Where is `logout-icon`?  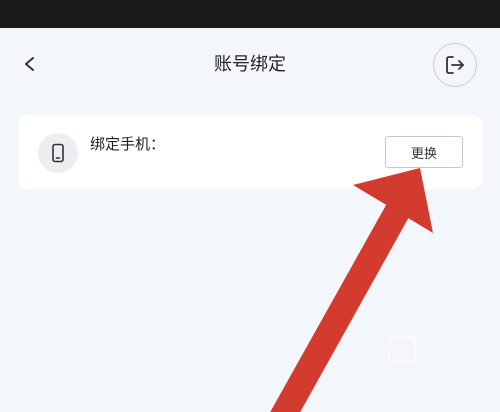
logout-icon is located at coordinates (455, 65).